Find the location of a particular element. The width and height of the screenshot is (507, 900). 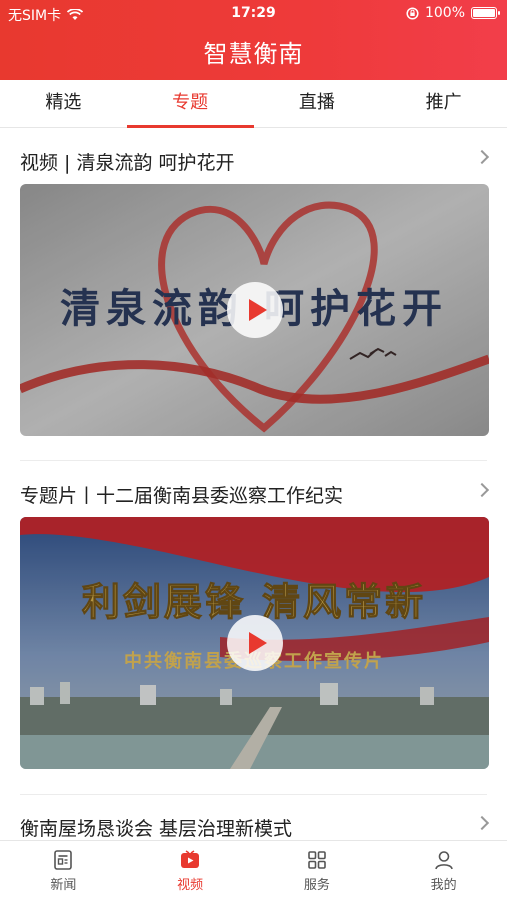

bottom-nav: 新闻 视频 服务 我的 is located at coordinates (253, 870).